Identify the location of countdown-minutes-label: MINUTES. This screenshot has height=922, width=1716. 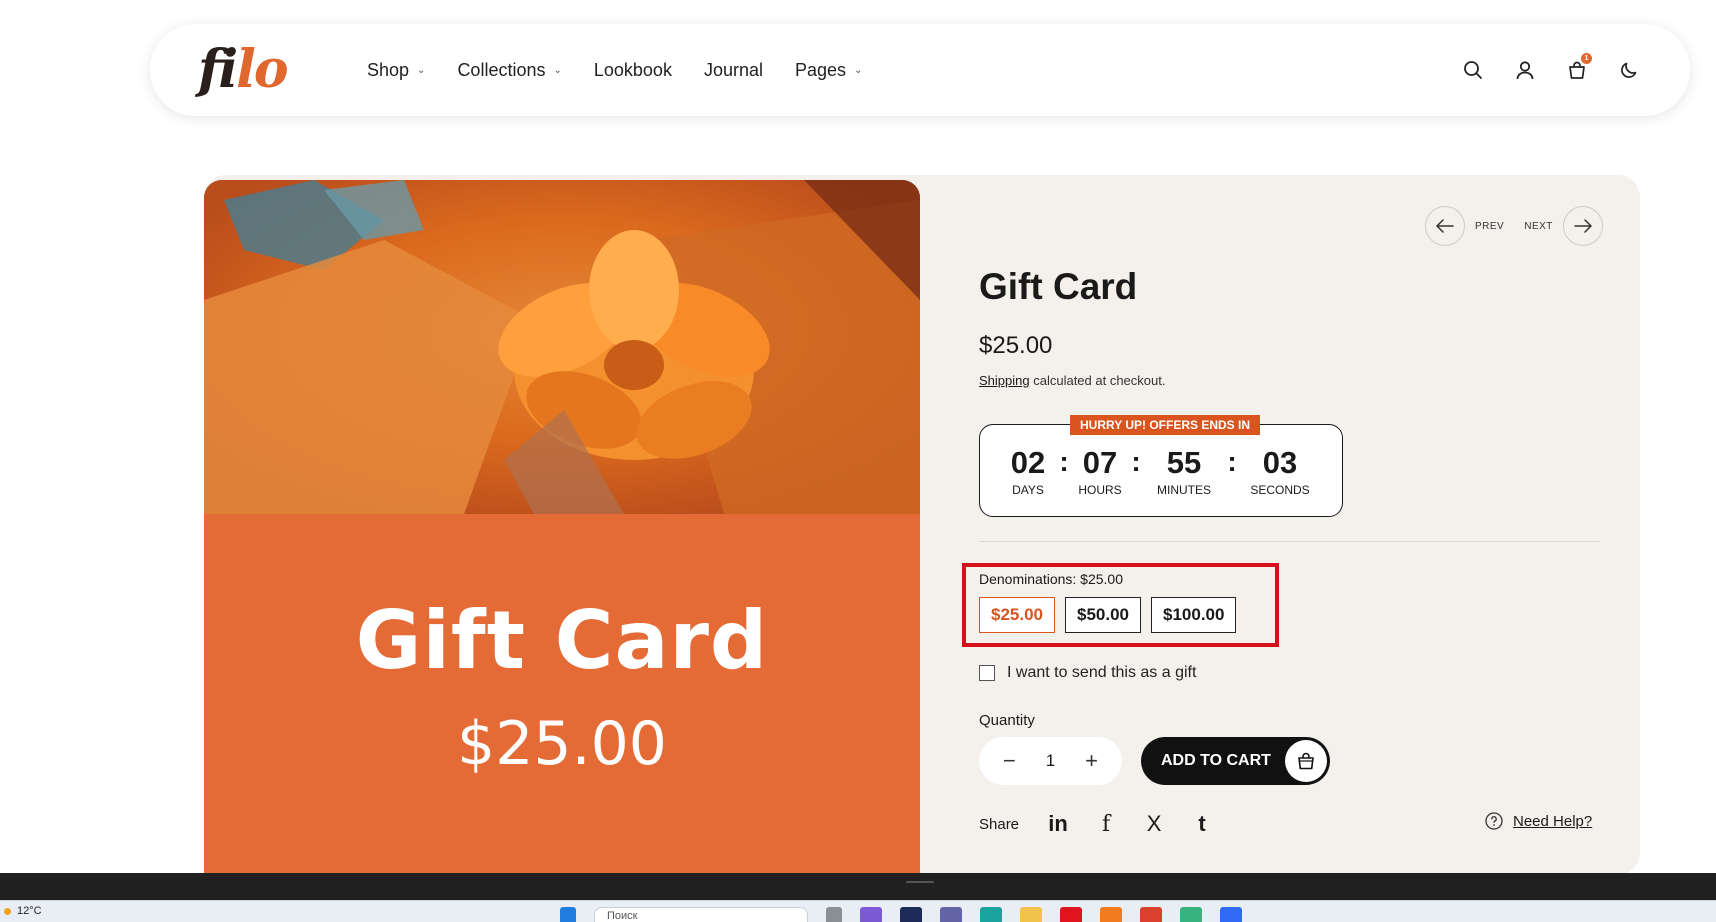
(1184, 490).